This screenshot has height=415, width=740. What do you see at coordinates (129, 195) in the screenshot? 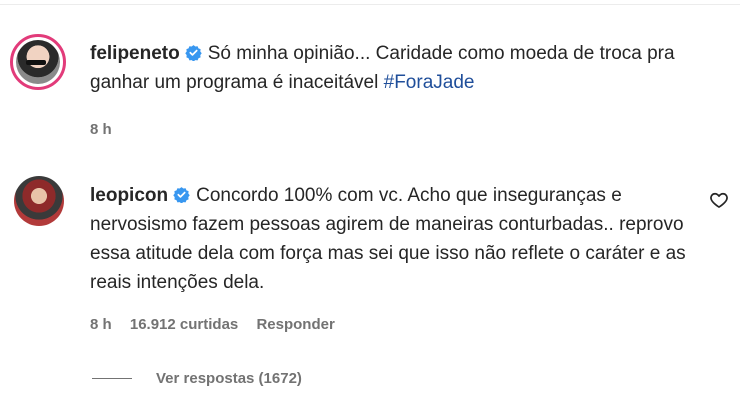
I see `username: leopicon` at bounding box center [129, 195].